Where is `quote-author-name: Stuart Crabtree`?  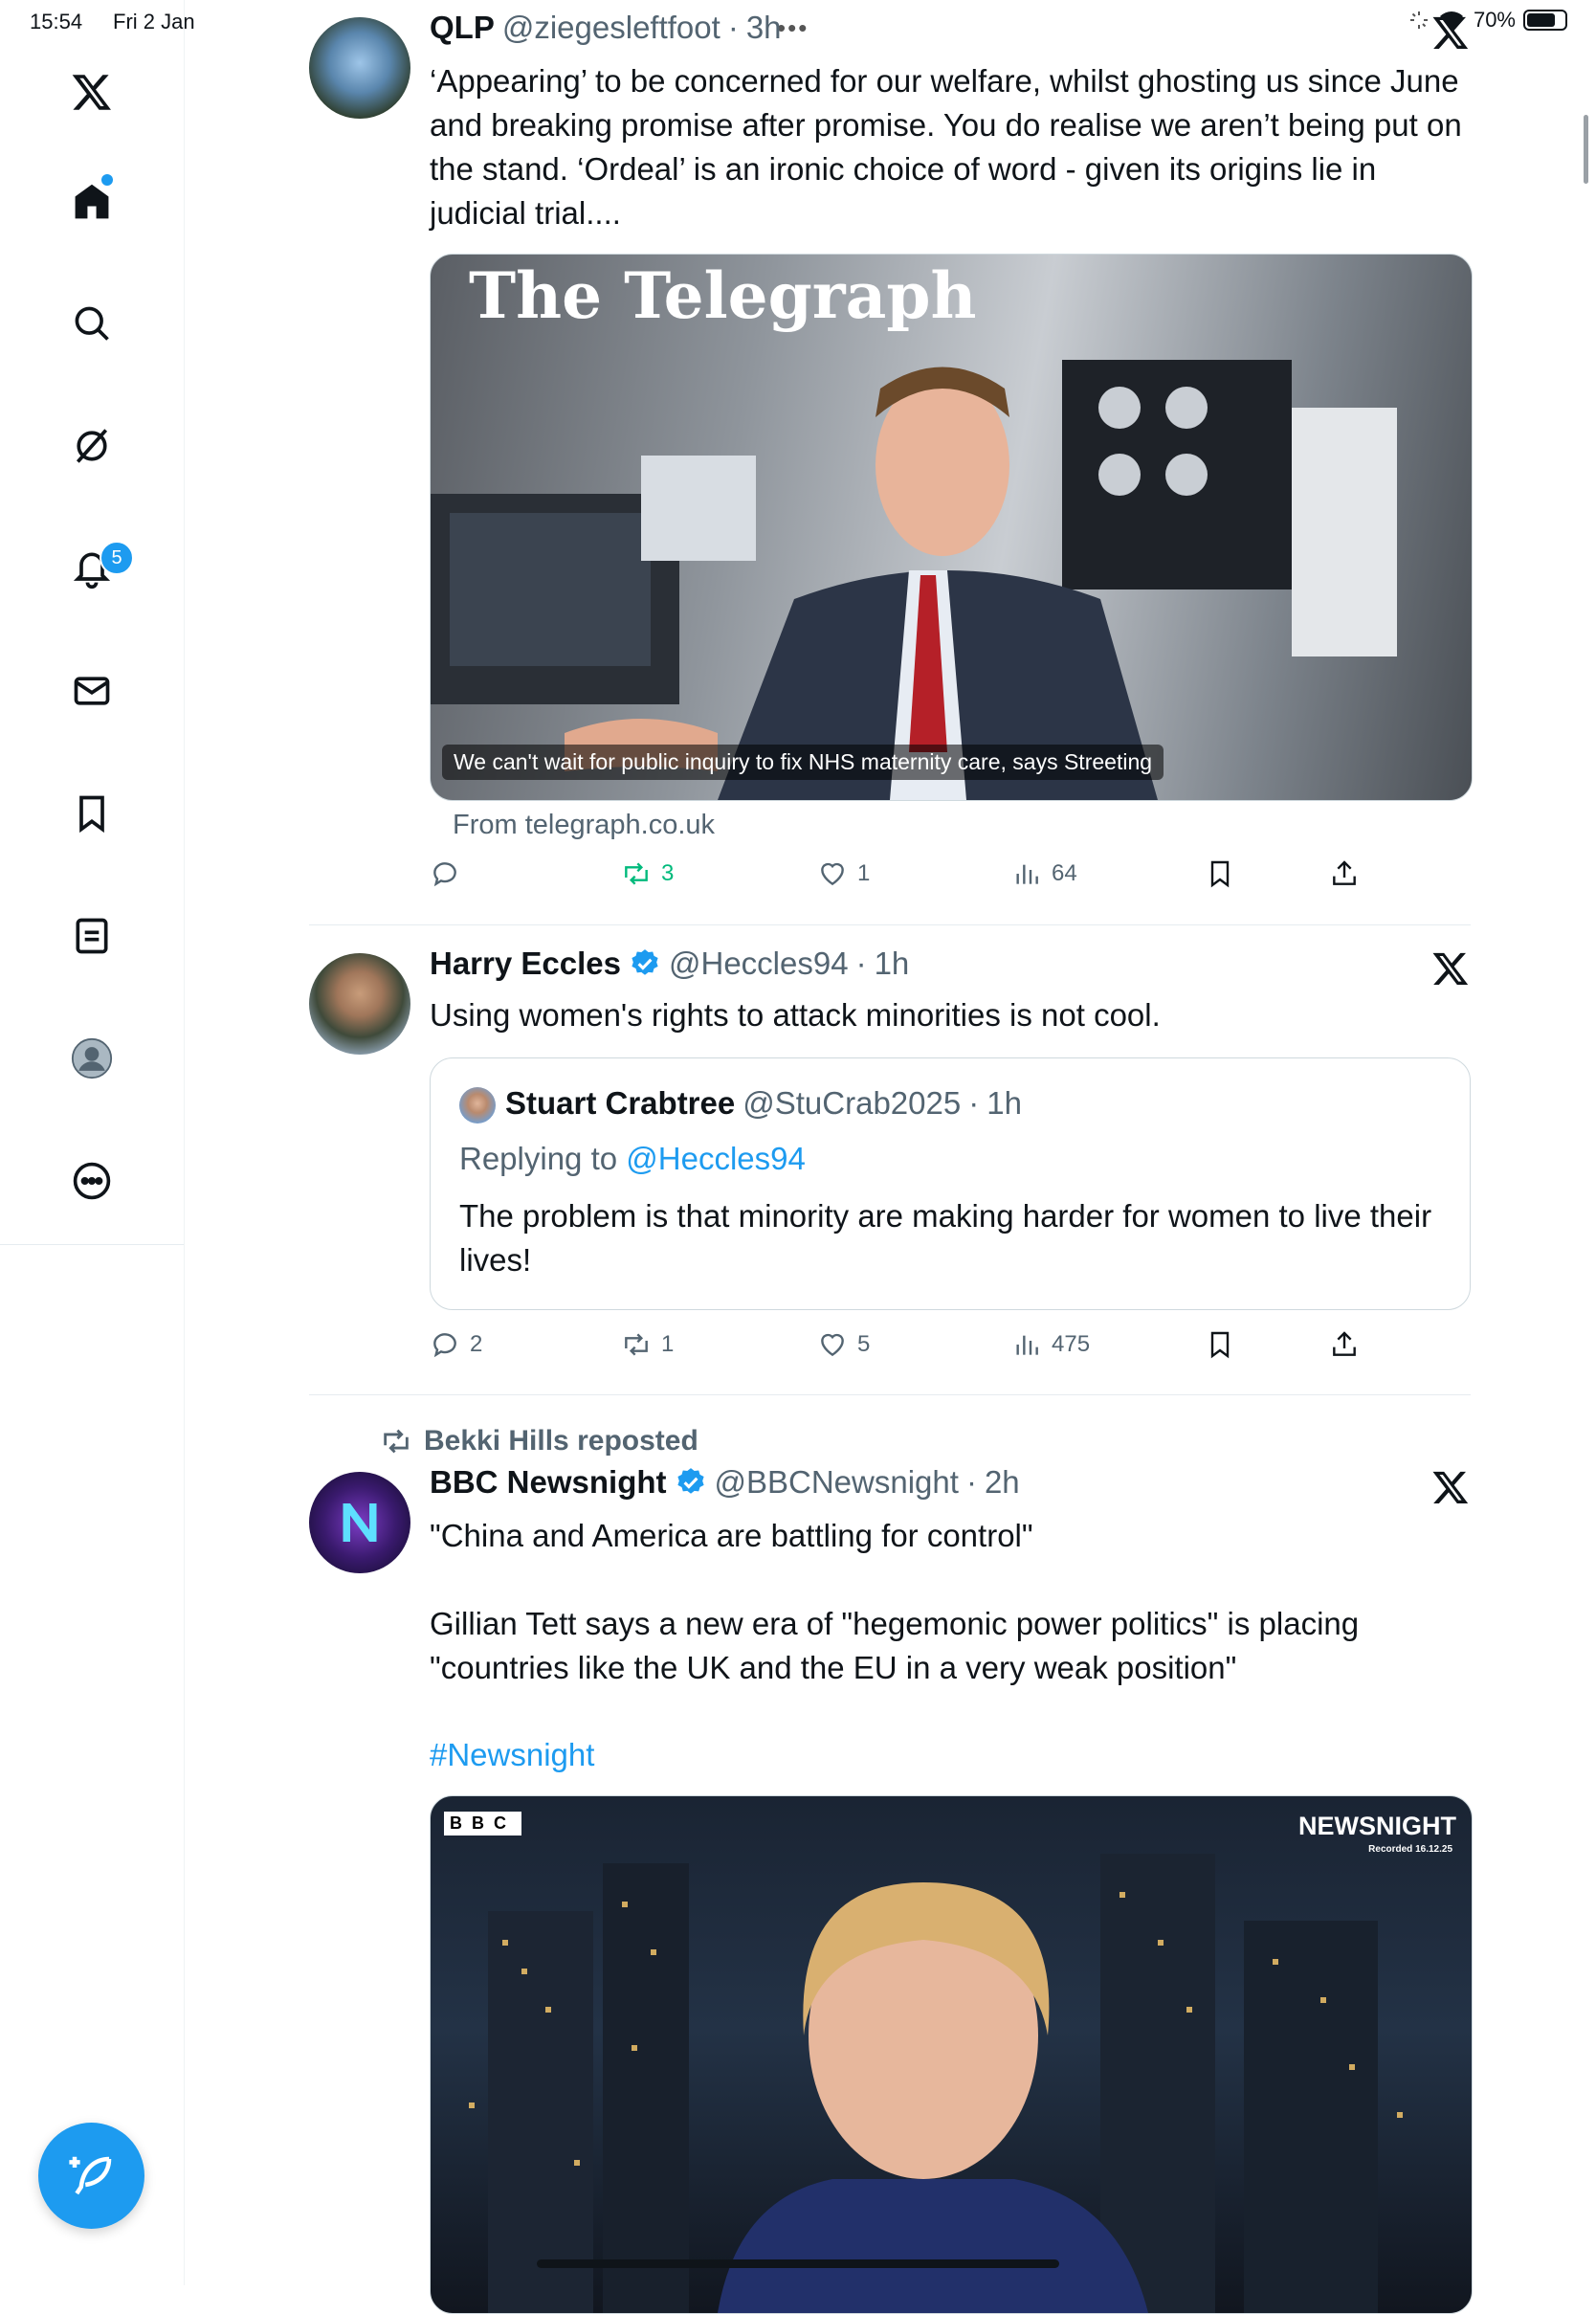
quote-author-name: Stuart Crabtree is located at coordinates (620, 1103).